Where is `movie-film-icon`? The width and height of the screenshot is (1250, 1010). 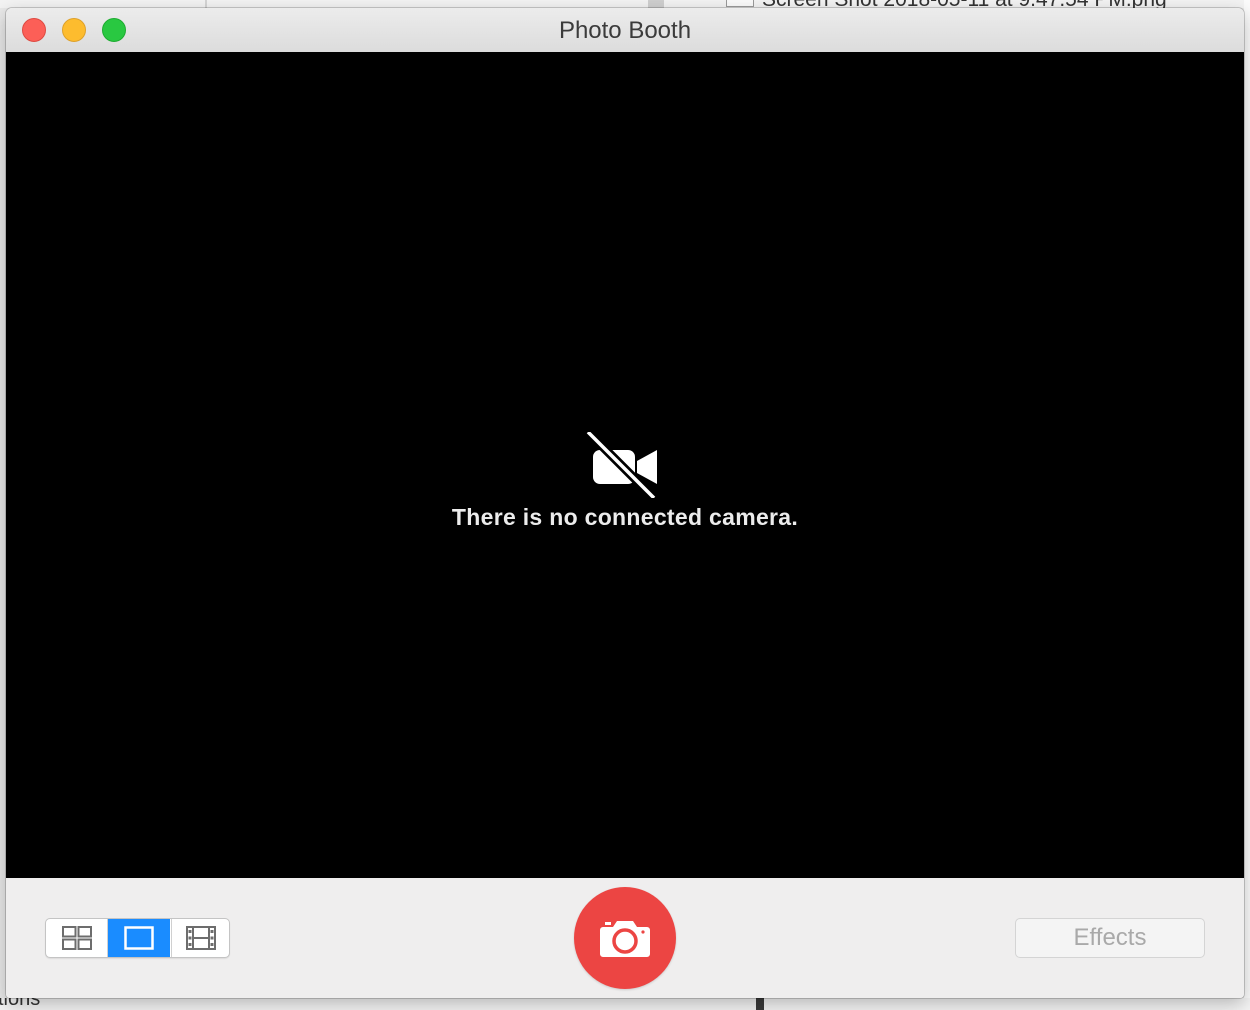
movie-film-icon is located at coordinates (201, 938).